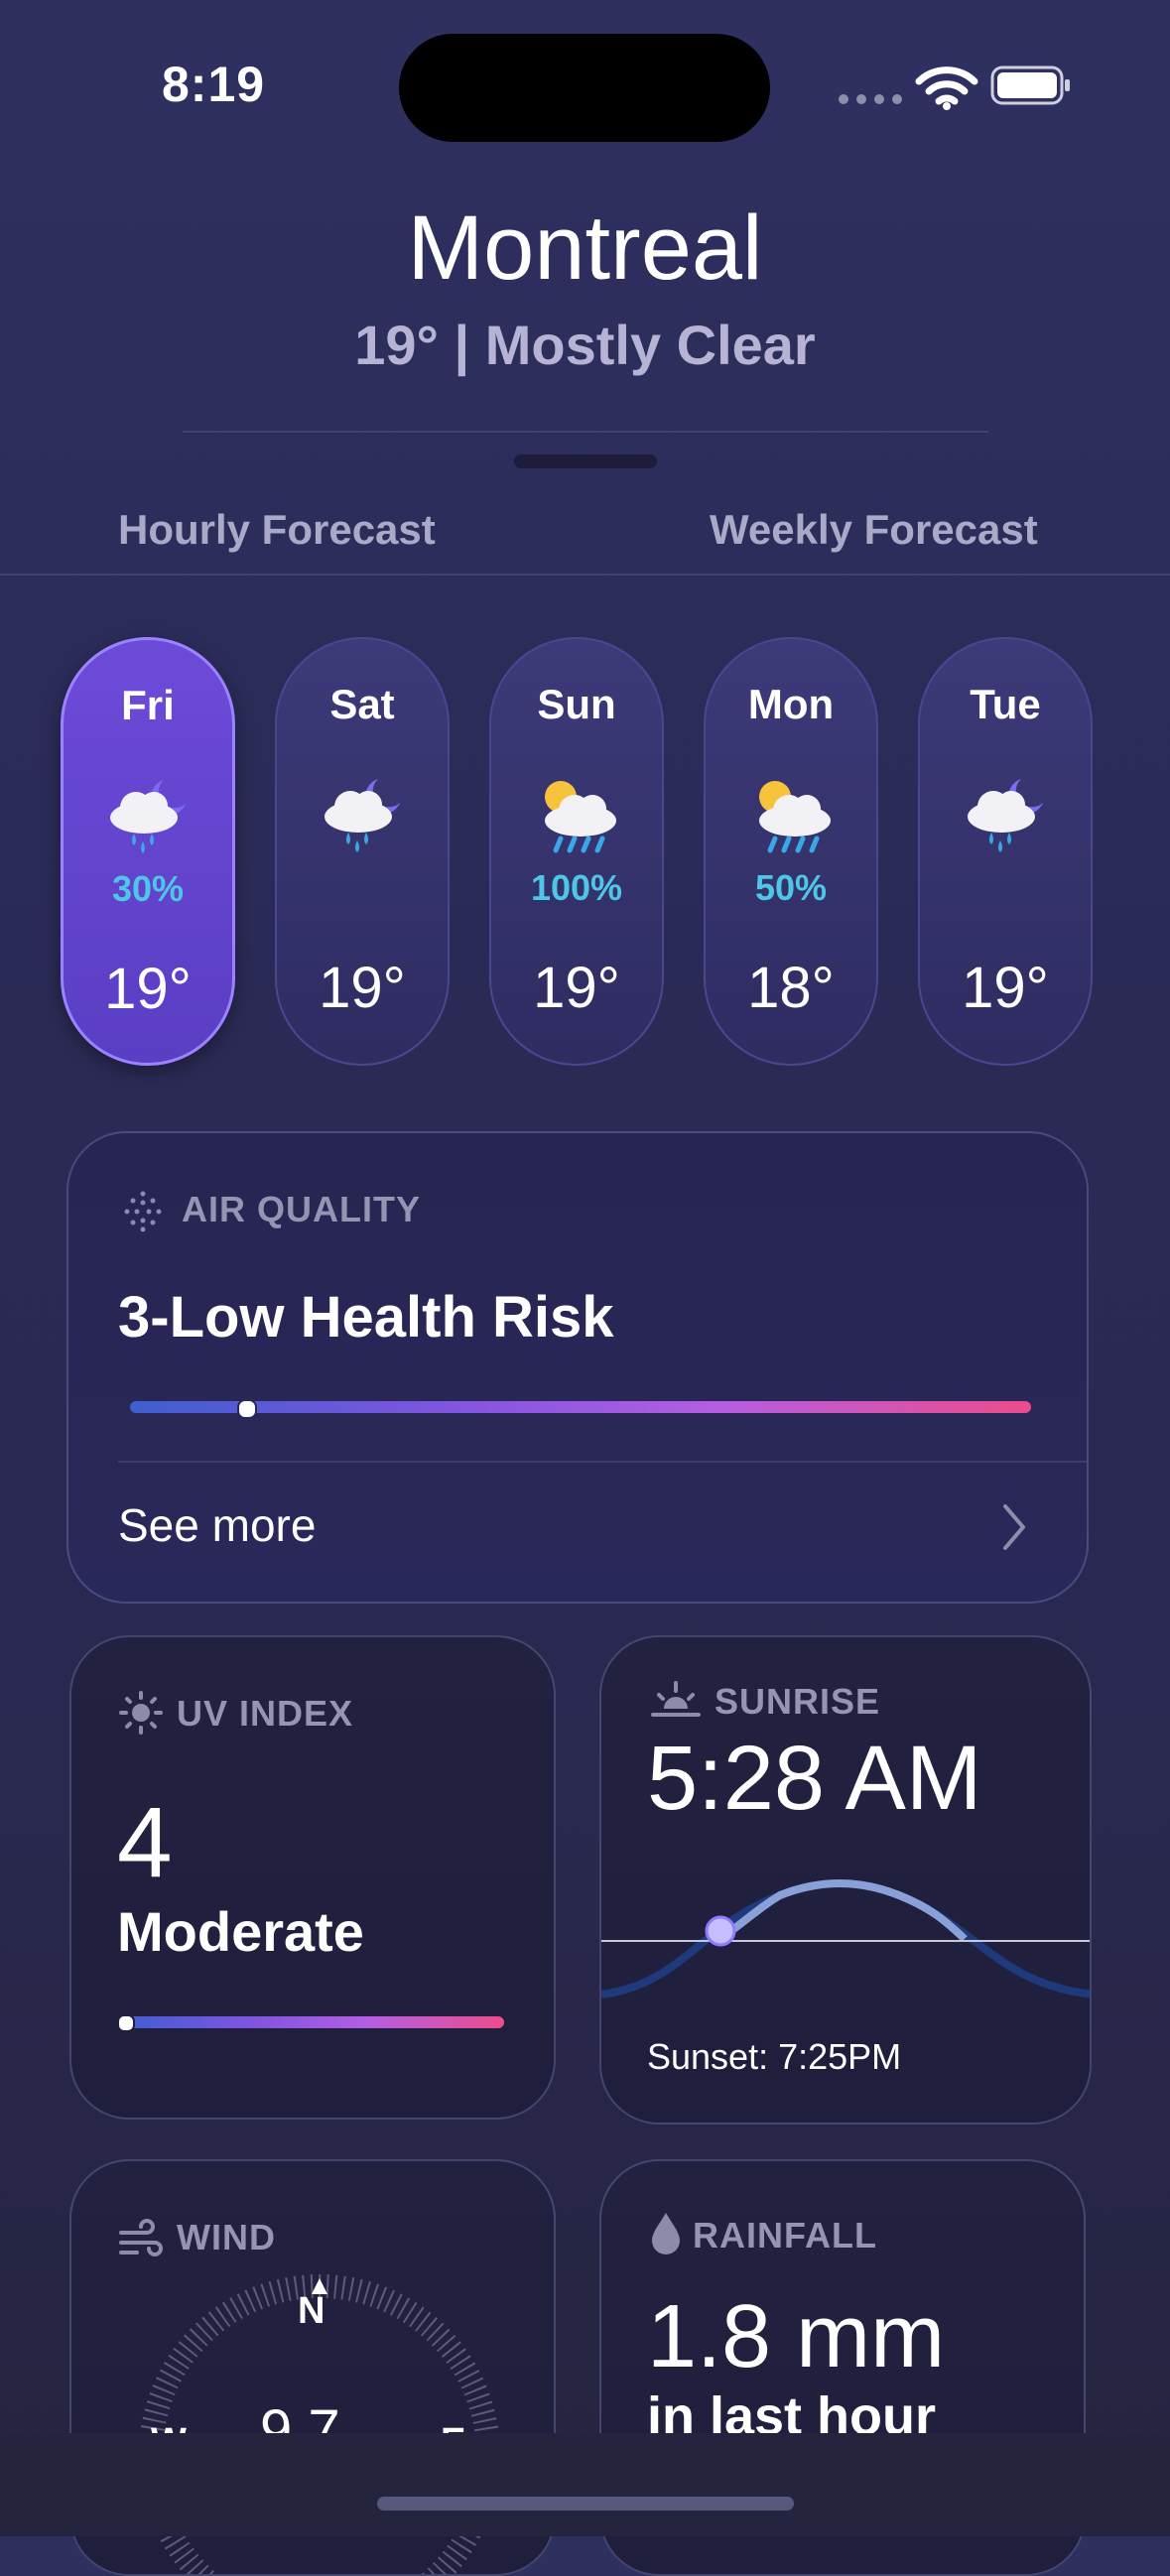 The height and width of the screenshot is (2576, 1170). I want to click on forecast-day: Mon, so click(791, 704).